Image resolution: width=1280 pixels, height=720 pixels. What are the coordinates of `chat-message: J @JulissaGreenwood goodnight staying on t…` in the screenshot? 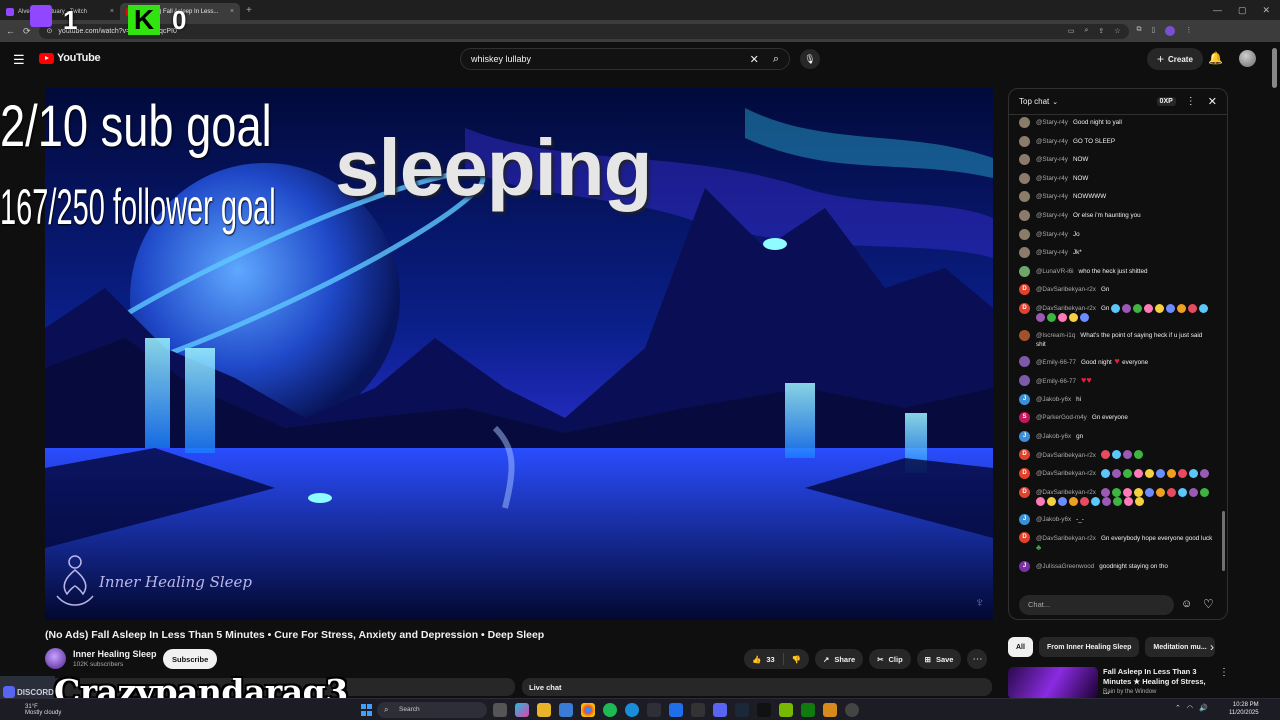 It's located at (1116, 566).